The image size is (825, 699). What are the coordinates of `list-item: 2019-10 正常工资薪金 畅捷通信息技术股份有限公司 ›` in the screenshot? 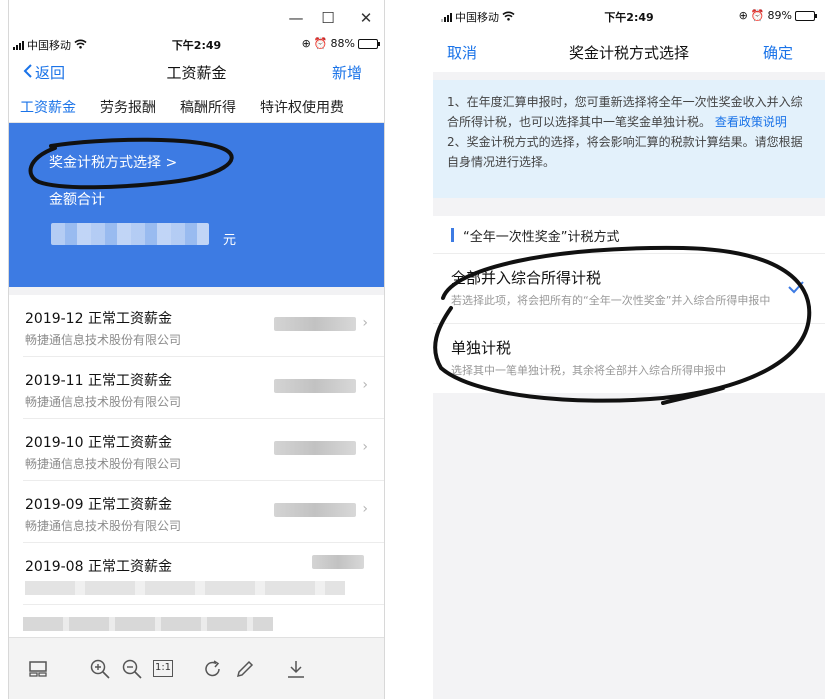 It's located at (203, 450).